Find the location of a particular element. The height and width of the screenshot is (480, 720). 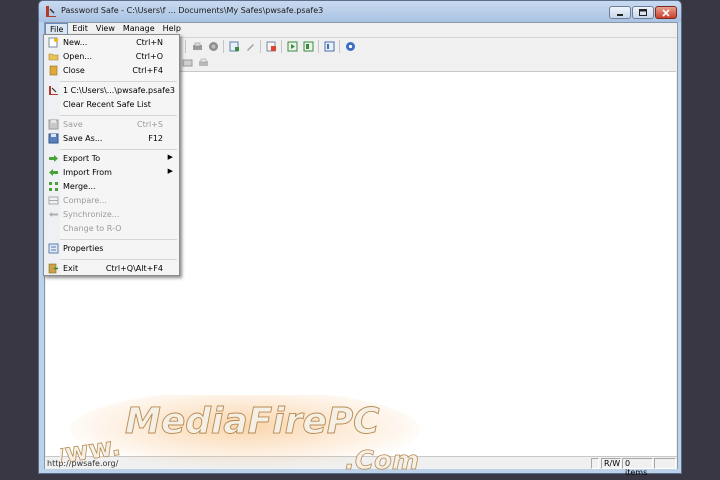

close-window-button is located at coordinates (666, 12).